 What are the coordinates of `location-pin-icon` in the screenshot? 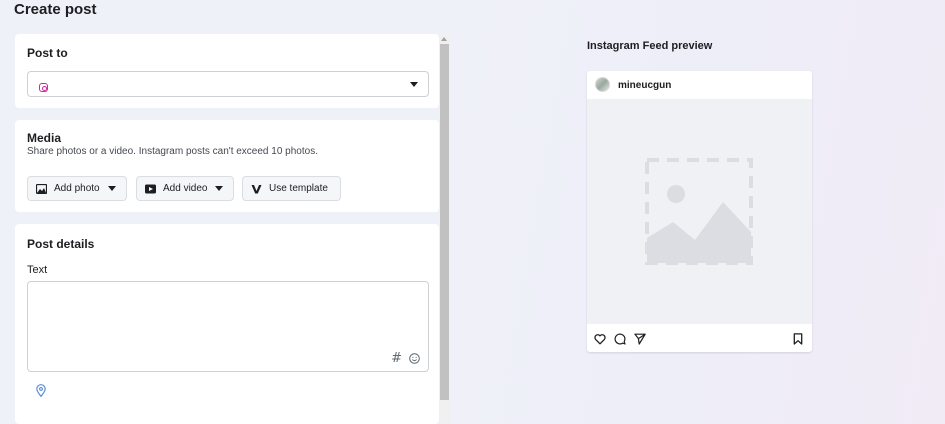 It's located at (41, 390).